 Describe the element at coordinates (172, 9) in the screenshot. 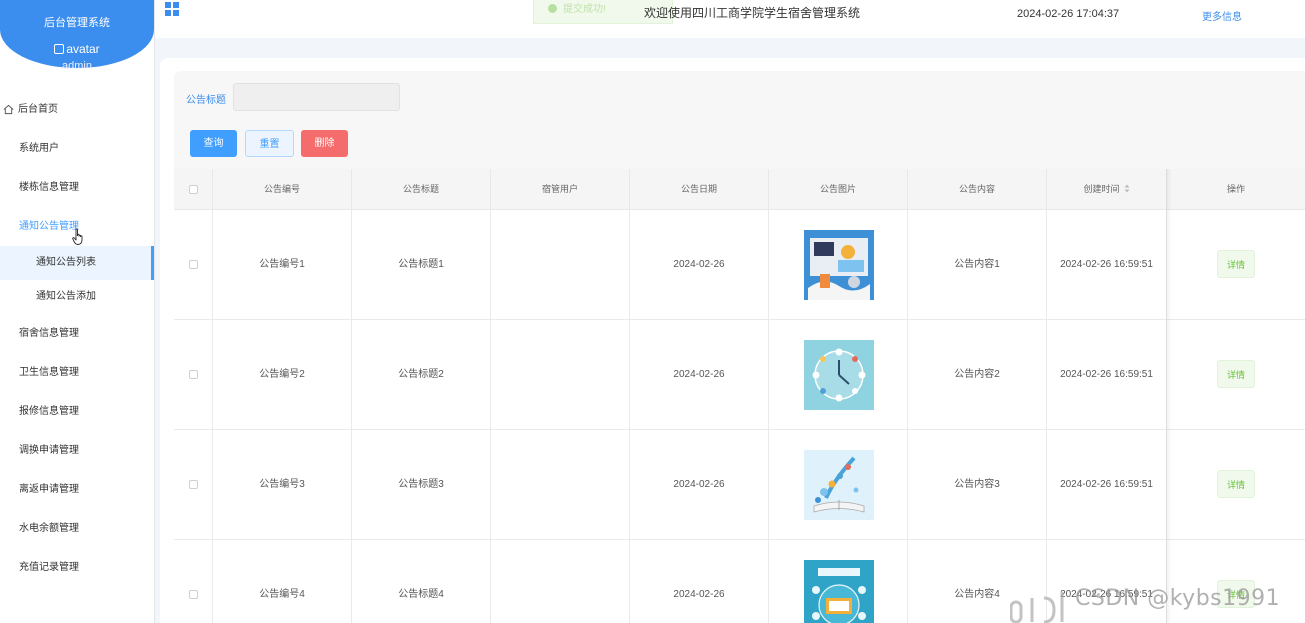

I see `grid-menu-icon` at that location.